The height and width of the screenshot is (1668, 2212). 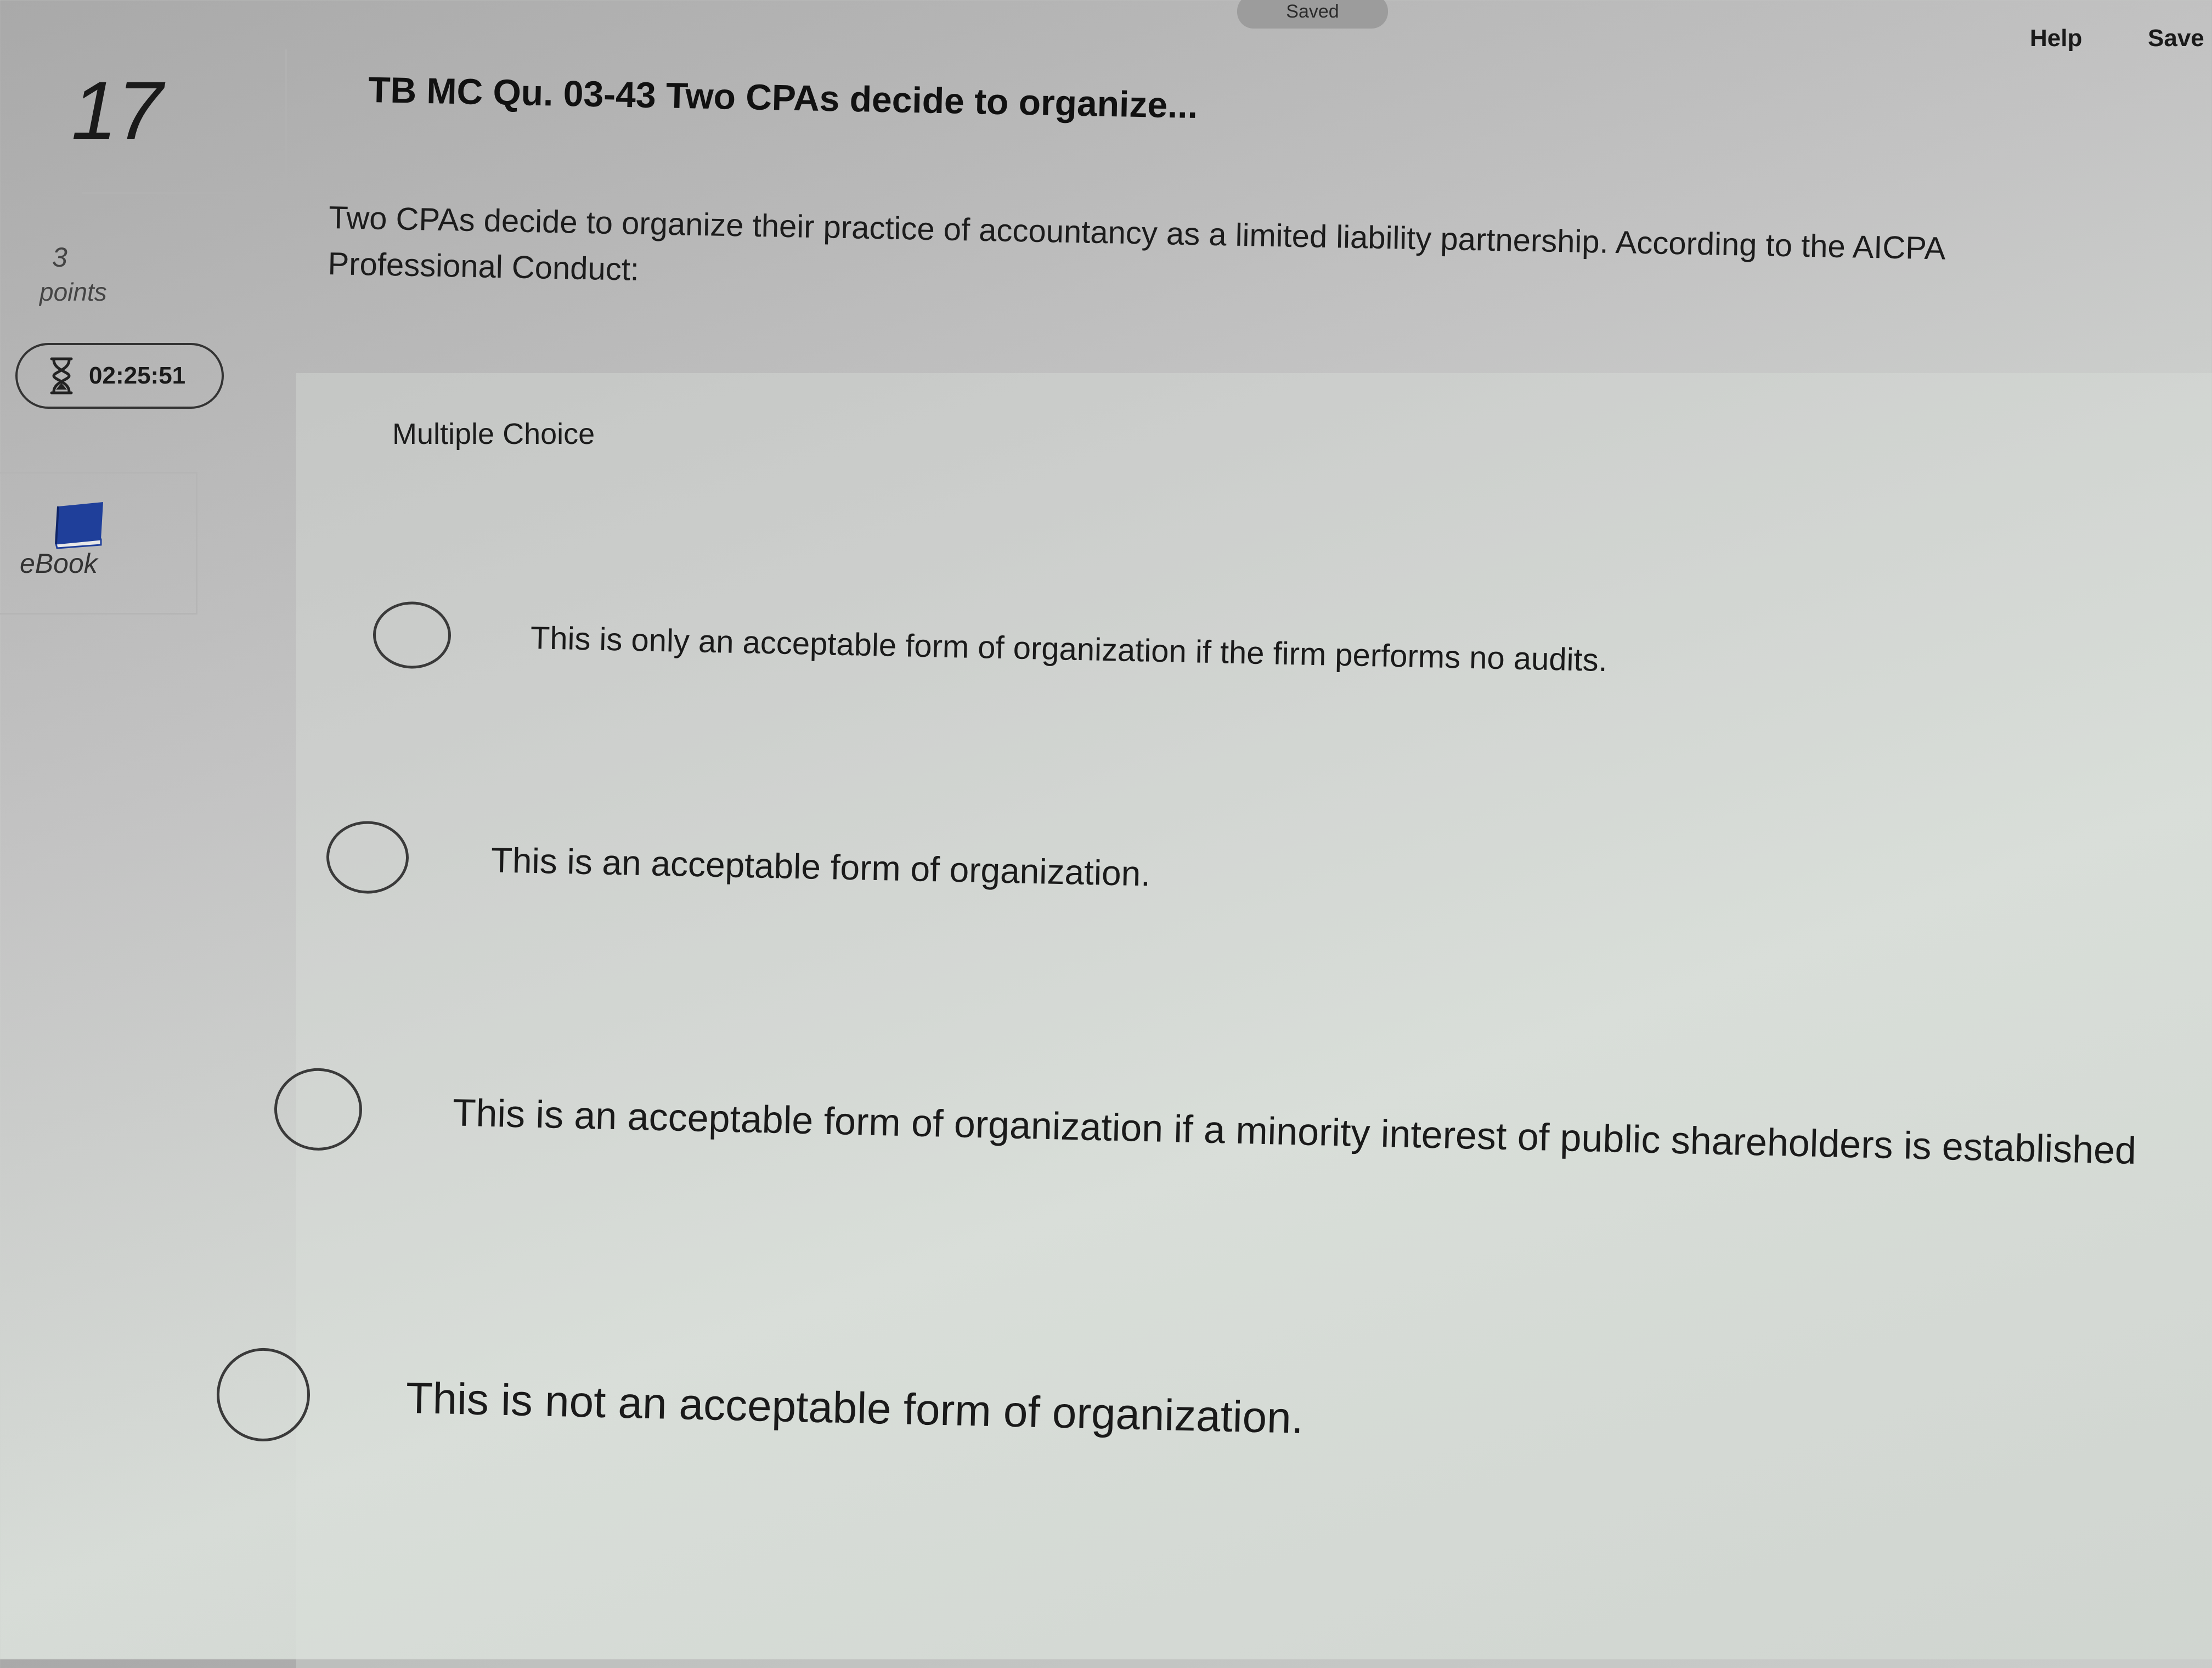 I want to click on ebook-button: eBook, so click(x=99, y=543).